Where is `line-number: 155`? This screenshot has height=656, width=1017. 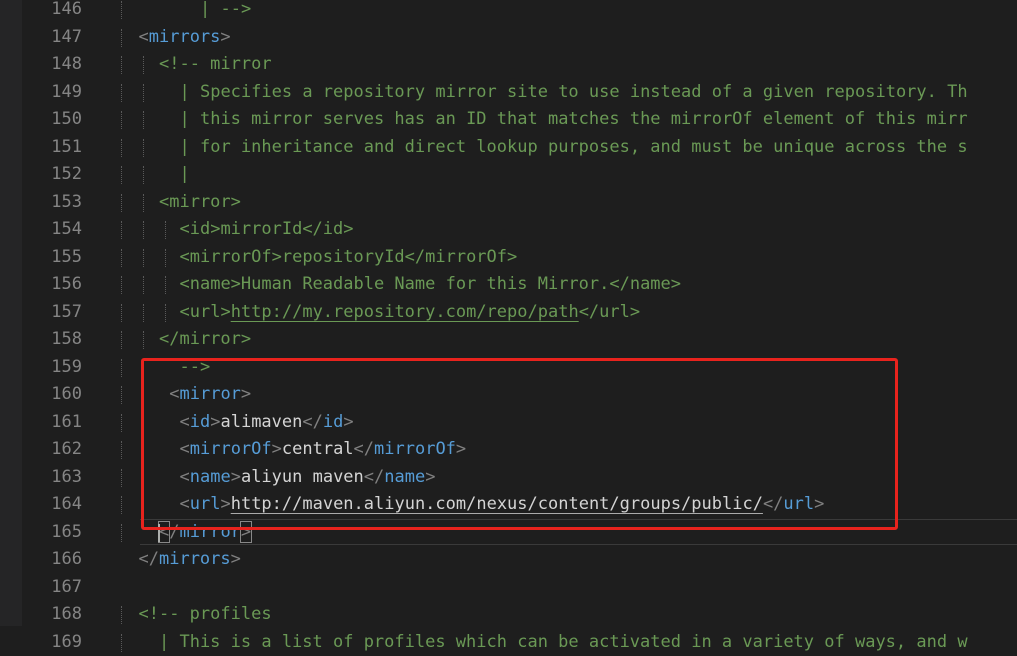 line-number: 155 is located at coordinates (52, 258).